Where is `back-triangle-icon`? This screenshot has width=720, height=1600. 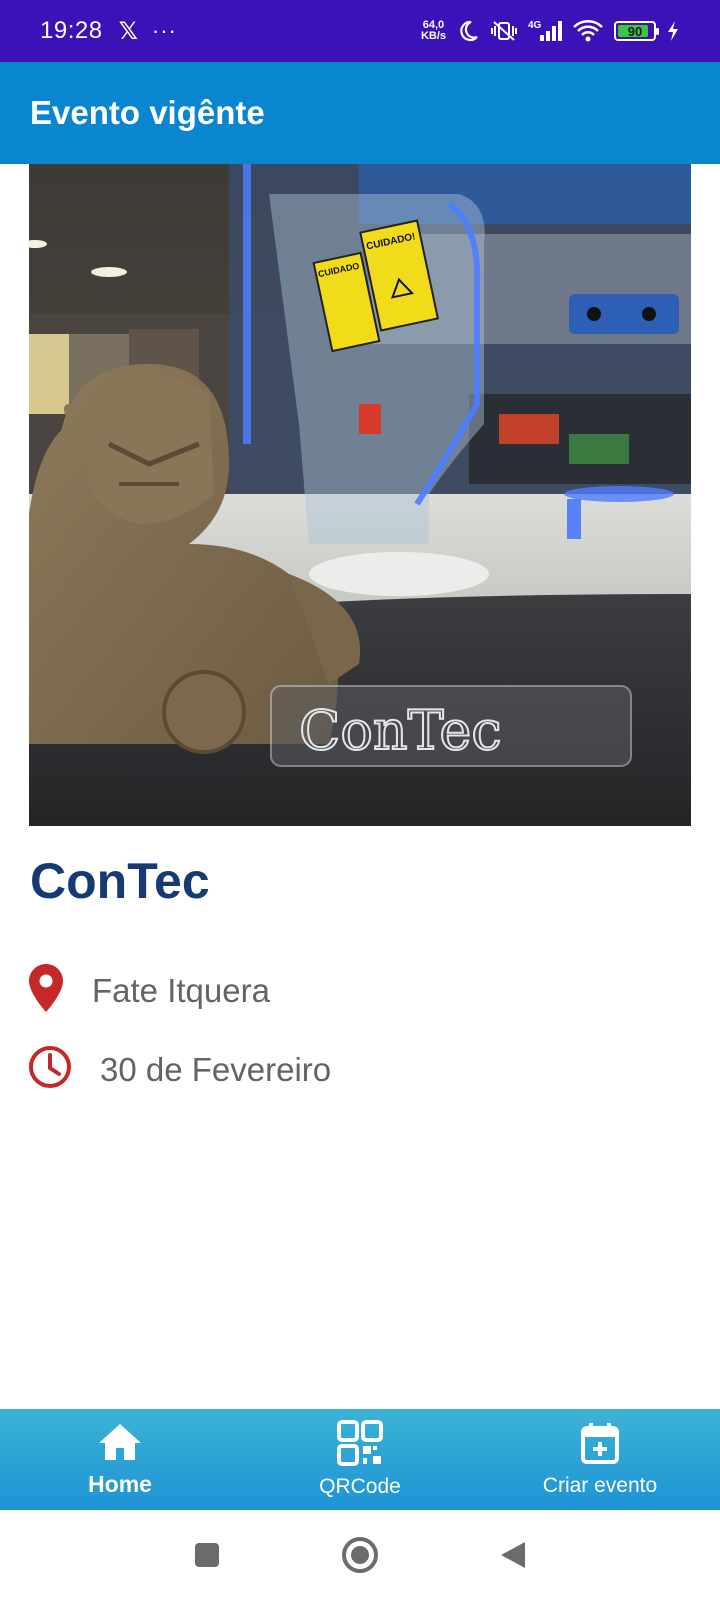
back-triangle-icon is located at coordinates (513, 1555).